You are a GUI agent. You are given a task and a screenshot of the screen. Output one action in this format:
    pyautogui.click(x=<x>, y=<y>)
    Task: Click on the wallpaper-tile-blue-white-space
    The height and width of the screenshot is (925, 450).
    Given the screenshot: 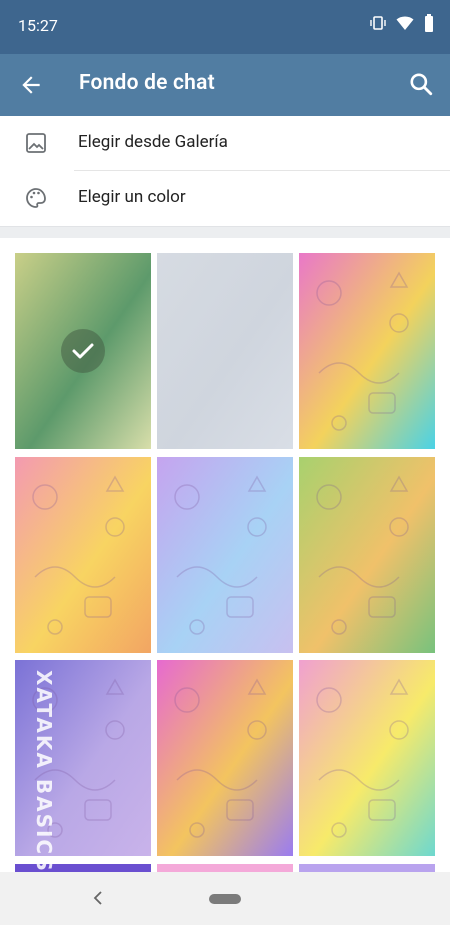 What is the action you would take?
    pyautogui.click(x=225, y=555)
    